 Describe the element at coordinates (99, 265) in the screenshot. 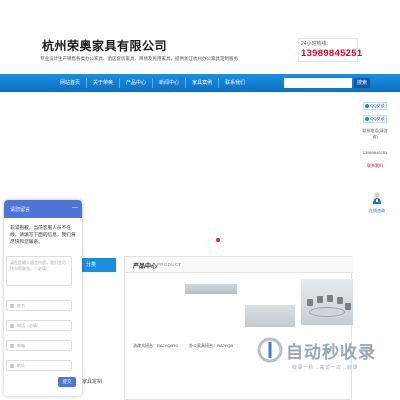

I see `category-tab: 分类` at that location.